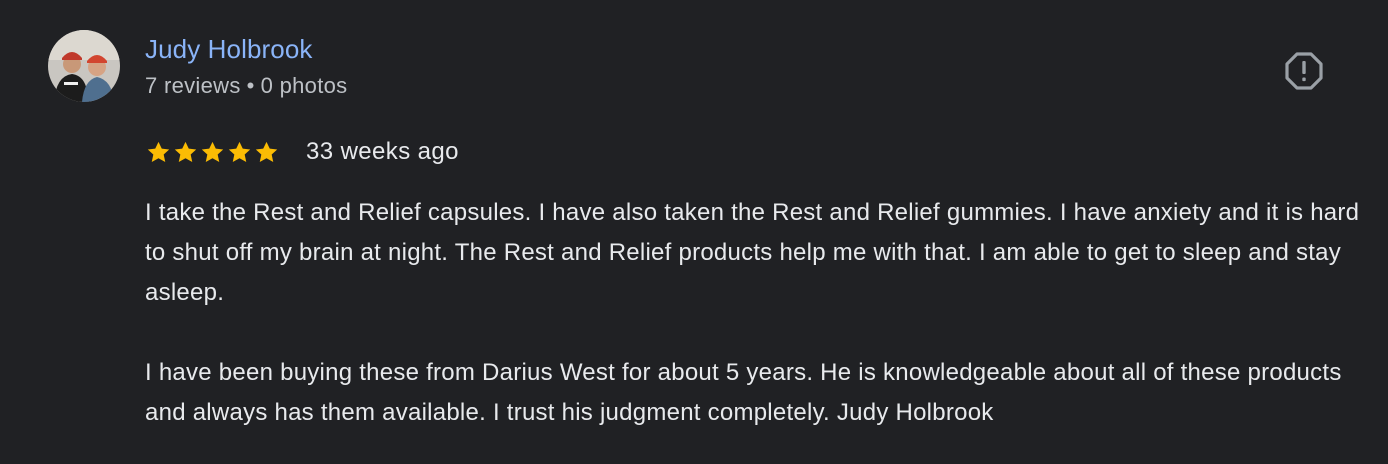  What do you see at coordinates (382, 151) in the screenshot?
I see `review-time: 33 weeks ago` at bounding box center [382, 151].